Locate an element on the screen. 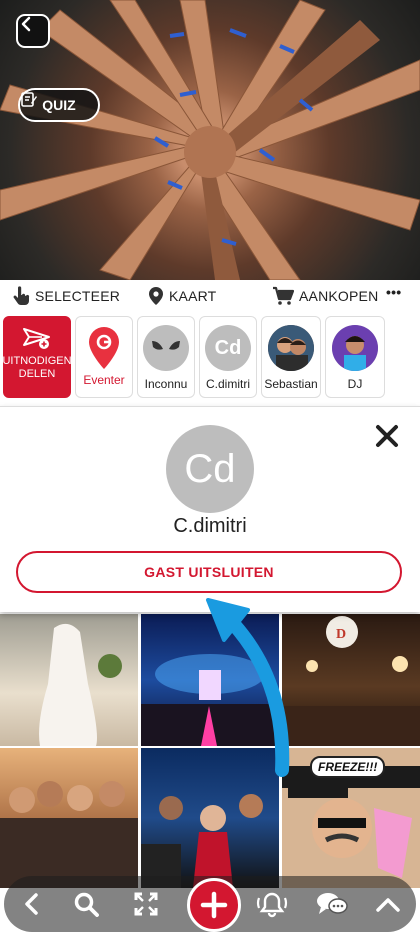  cdimitri-label: C.dimitri is located at coordinates (228, 384).